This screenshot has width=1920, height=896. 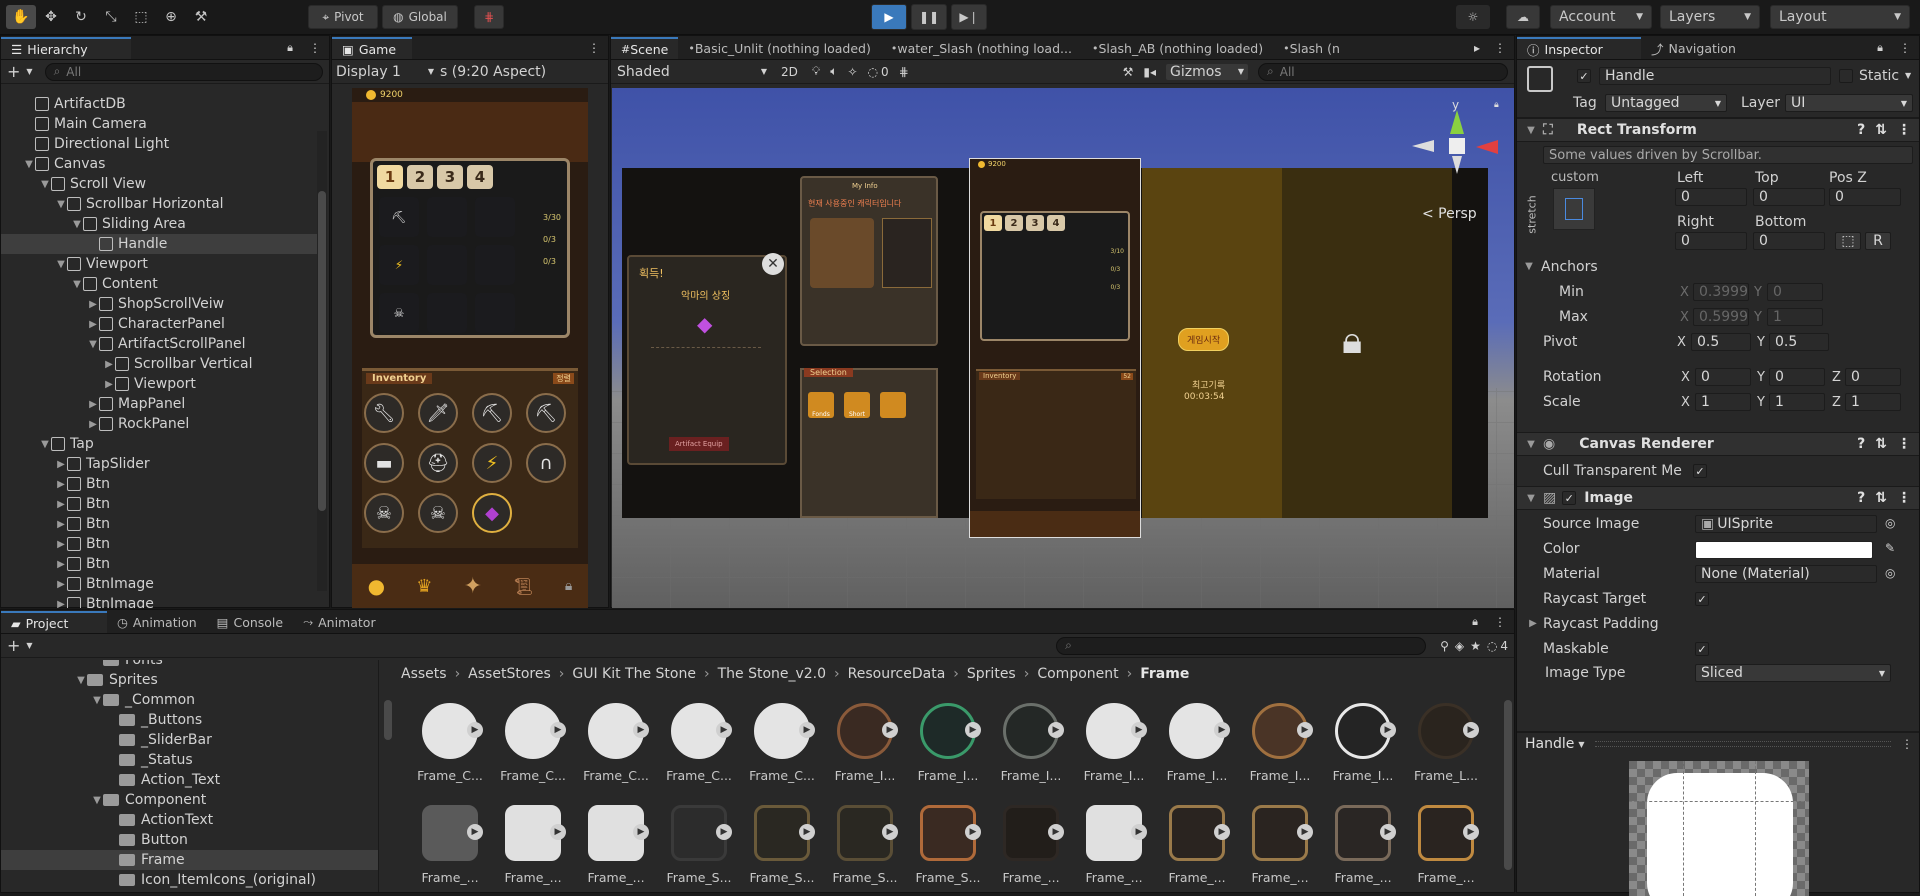 What do you see at coordinates (388, 775) in the screenshot?
I see `folder-tree-scrollbar` at bounding box center [388, 775].